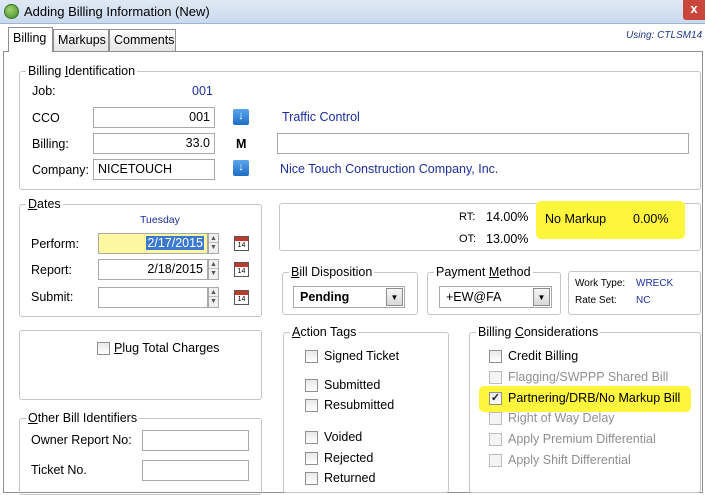 This screenshot has height=495, width=705. Describe the element at coordinates (52, 297) in the screenshot. I see `submit-label: Submit:` at that location.